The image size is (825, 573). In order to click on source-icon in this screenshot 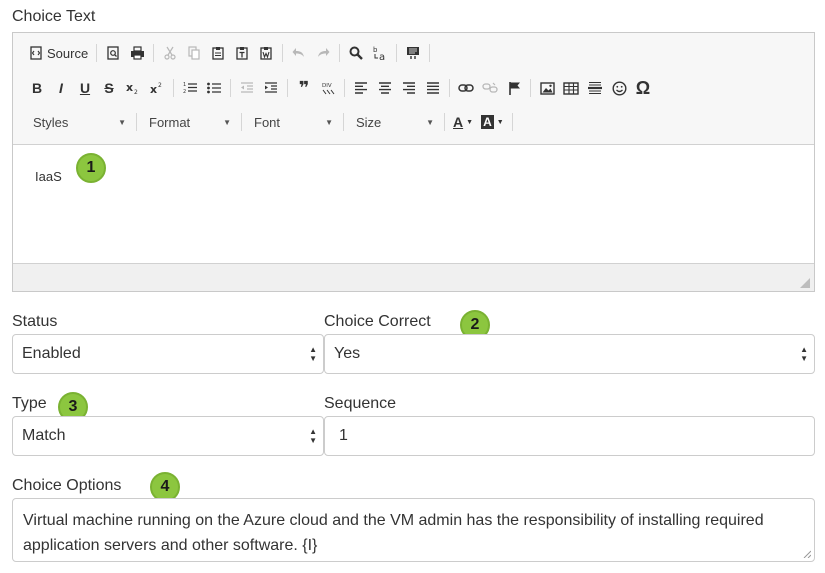, I will do `click(36, 53)`.